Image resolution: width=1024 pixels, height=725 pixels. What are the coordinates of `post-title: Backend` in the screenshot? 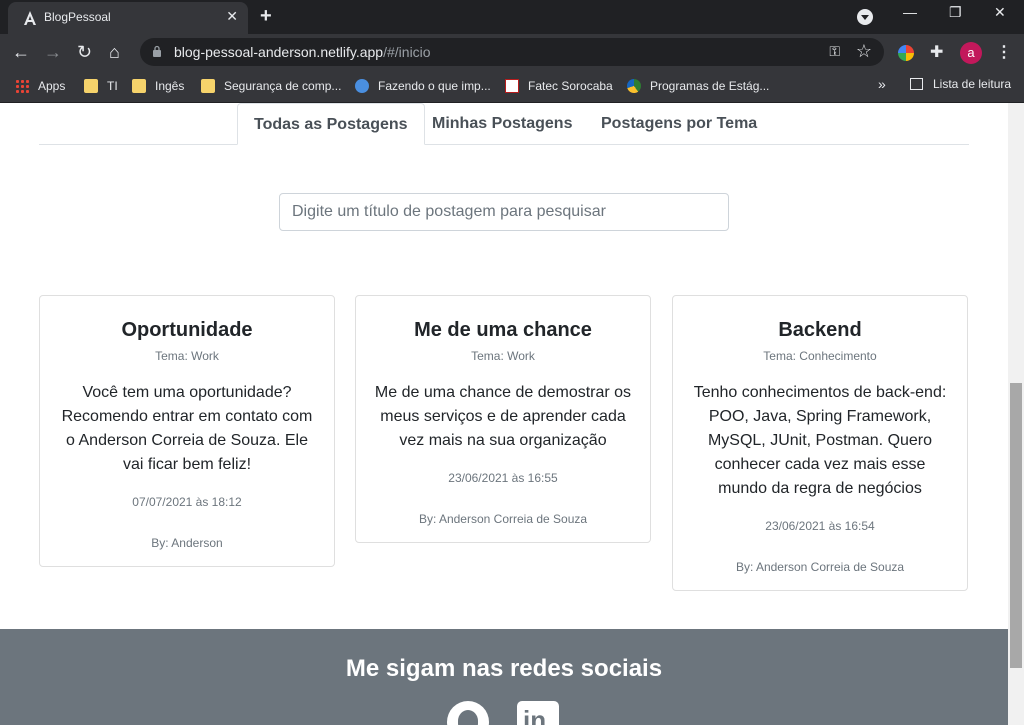 It's located at (820, 330).